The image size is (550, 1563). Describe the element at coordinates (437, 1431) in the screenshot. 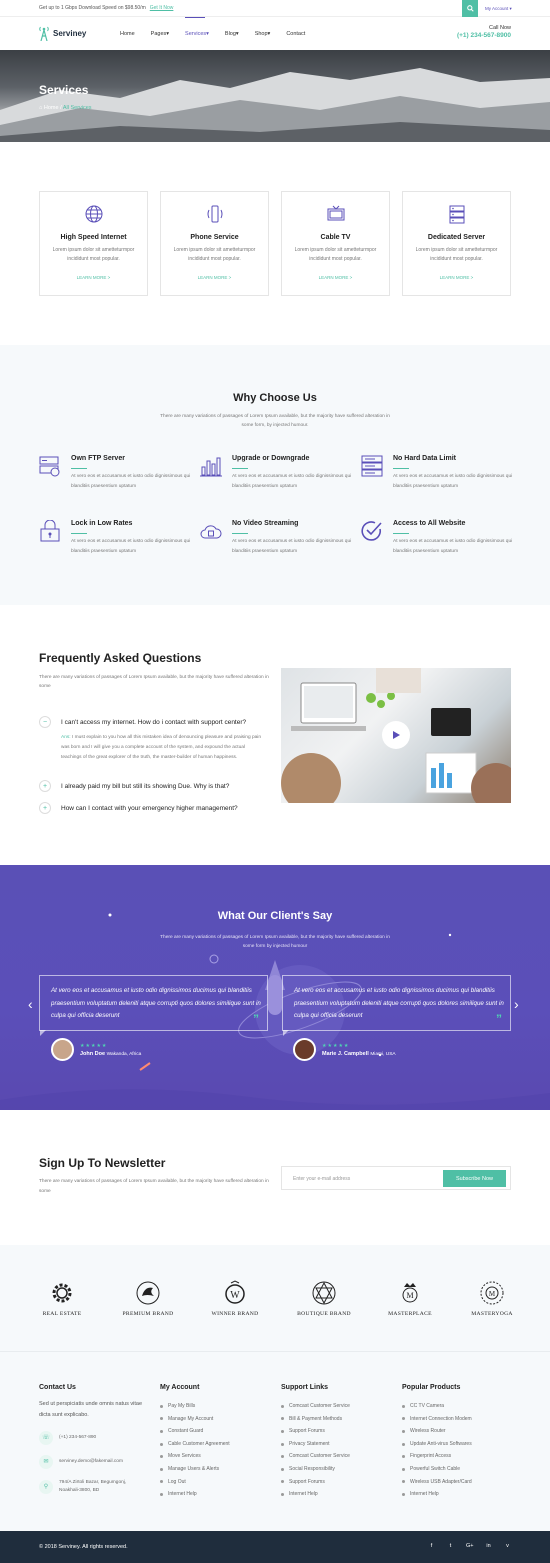

I see `footer-link: Wireless Router` at that location.